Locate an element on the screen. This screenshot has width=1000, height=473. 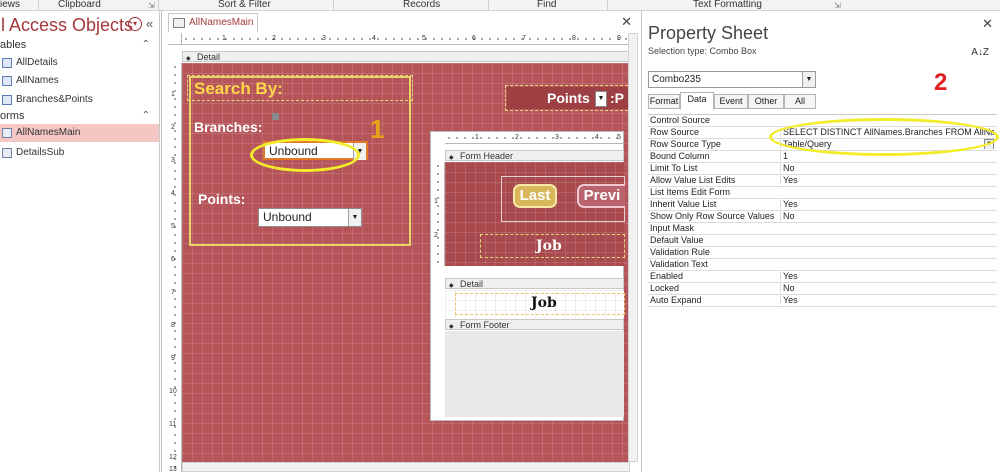
nav-item-label: Branches&Points is located at coordinates (54, 99).